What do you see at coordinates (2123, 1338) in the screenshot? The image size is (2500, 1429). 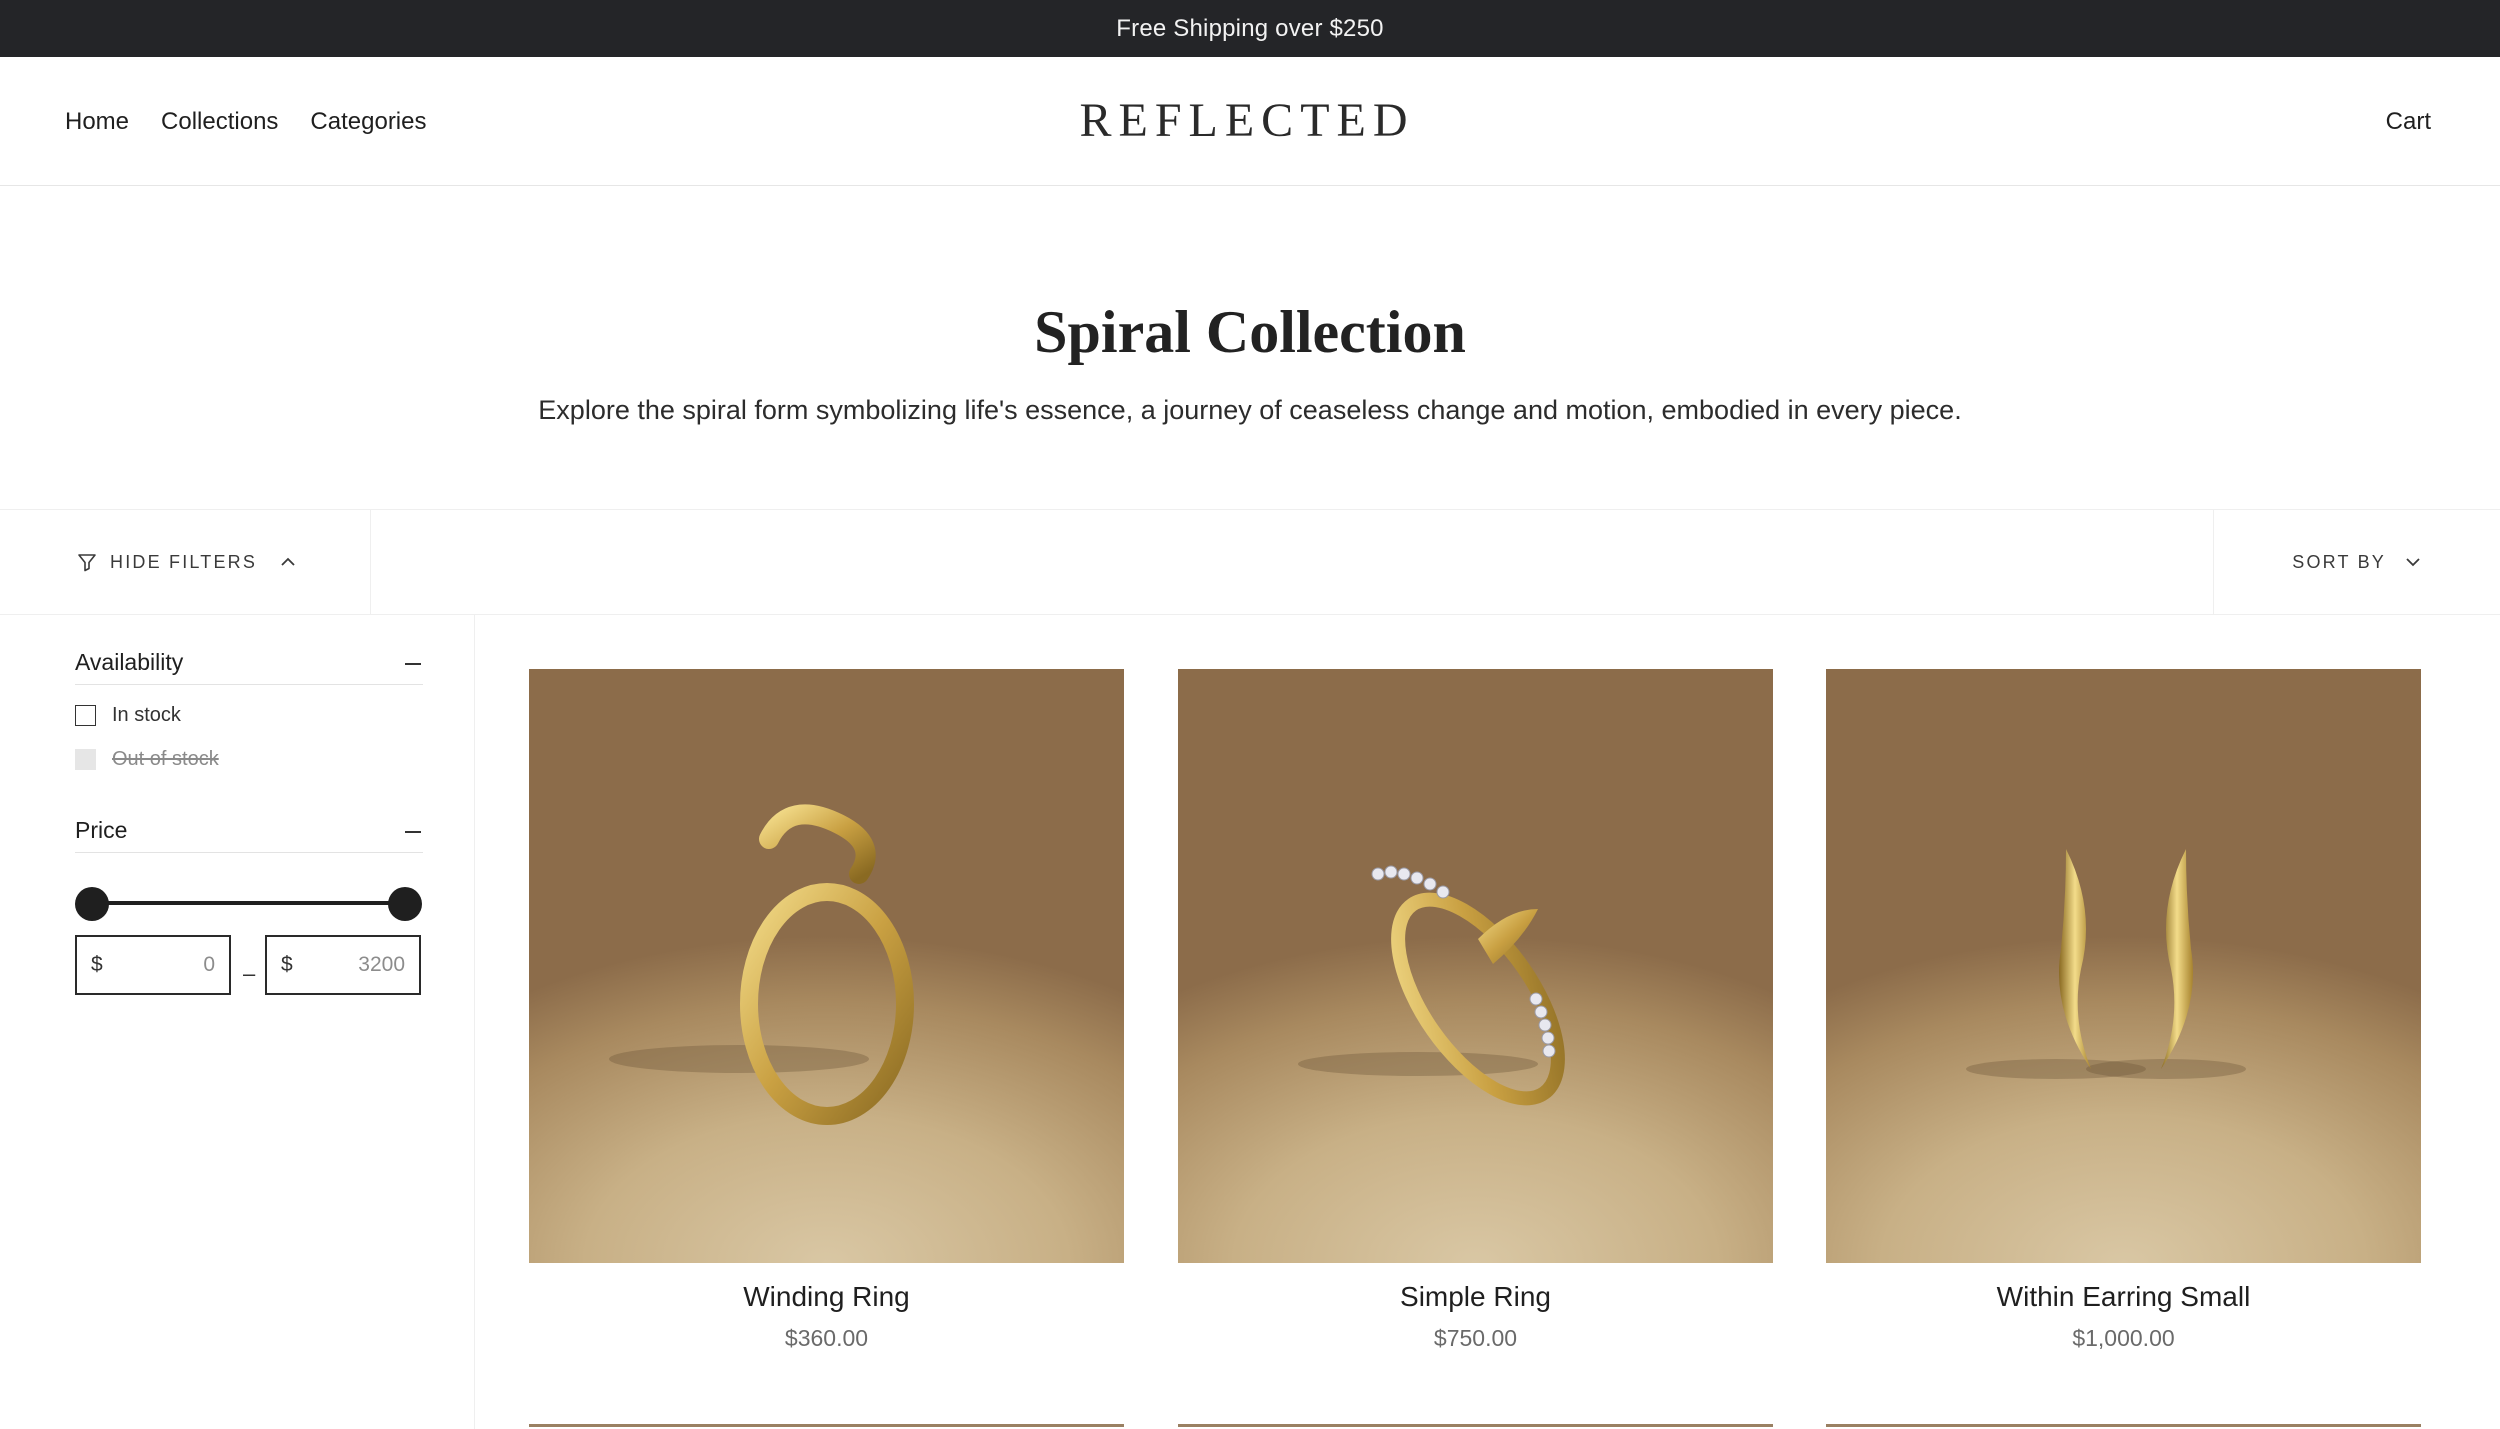 I see `product-price: $1,000.00` at bounding box center [2123, 1338].